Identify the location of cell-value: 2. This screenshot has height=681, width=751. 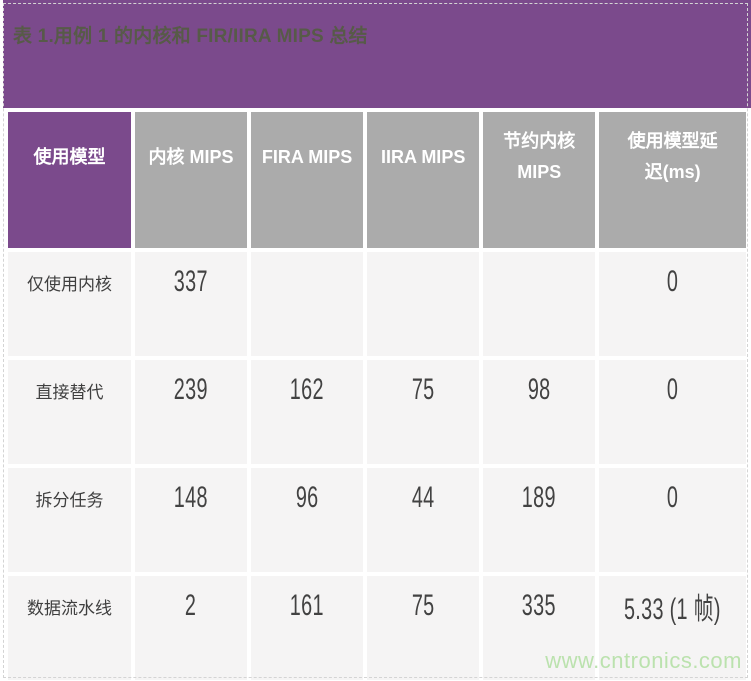
(191, 605).